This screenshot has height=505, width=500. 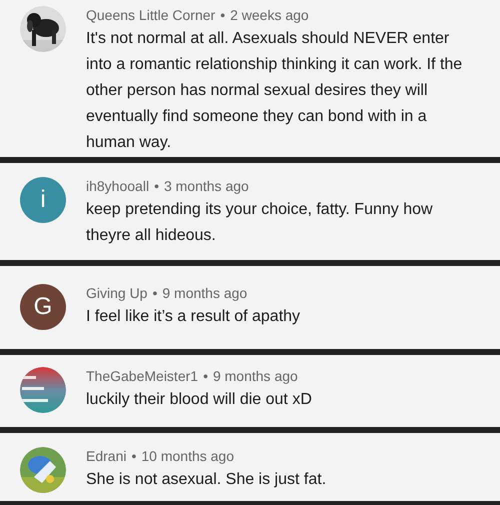 What do you see at coordinates (199, 400) in the screenshot?
I see `comment-text: luckily their blood will die out xD` at bounding box center [199, 400].